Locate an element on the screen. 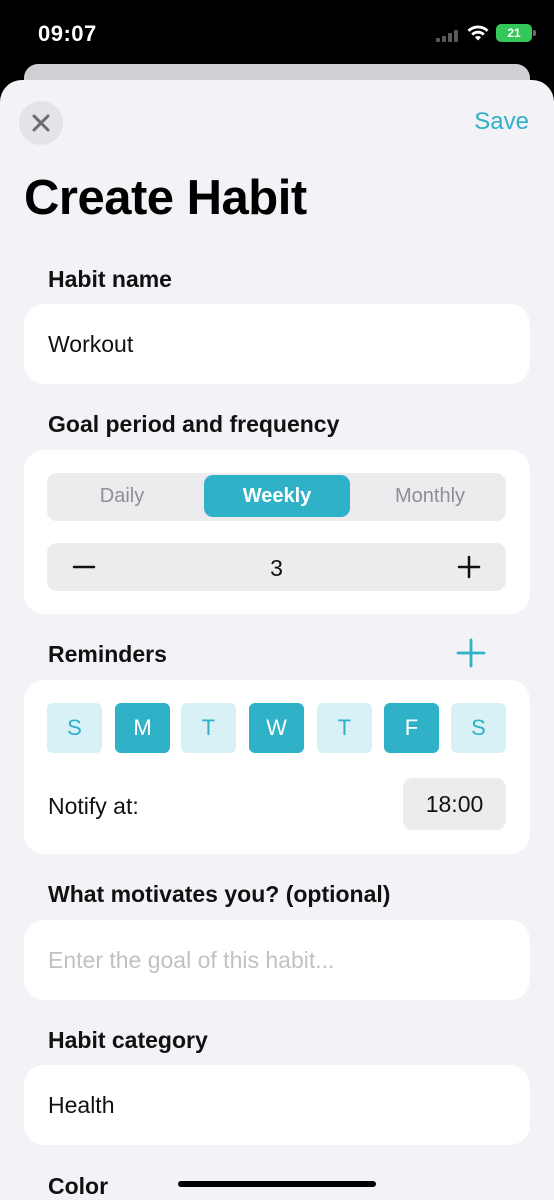 This screenshot has height=1200, width=554. weekday-selector: S M T W T F S is located at coordinates (277, 728).